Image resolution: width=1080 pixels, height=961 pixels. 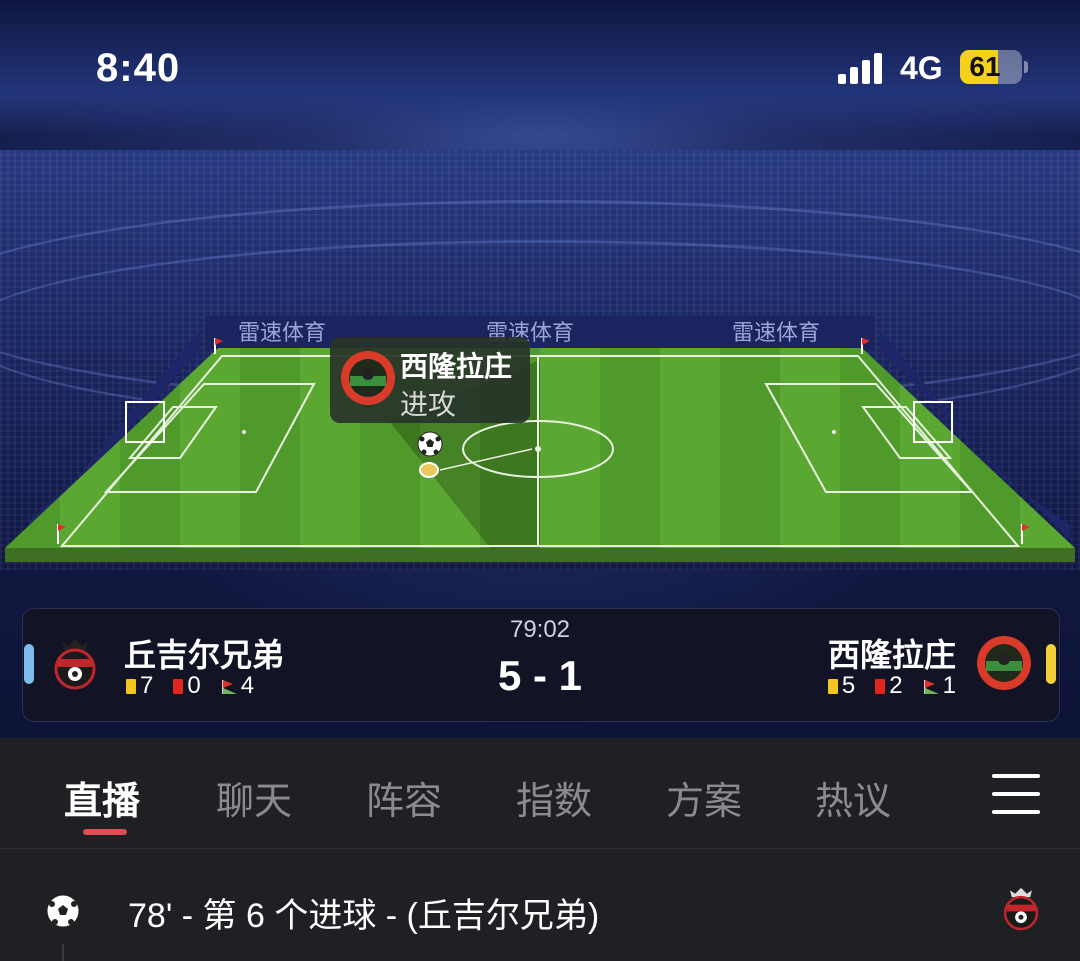 I want to click on tooltip-action: 进攻, so click(x=428, y=404).